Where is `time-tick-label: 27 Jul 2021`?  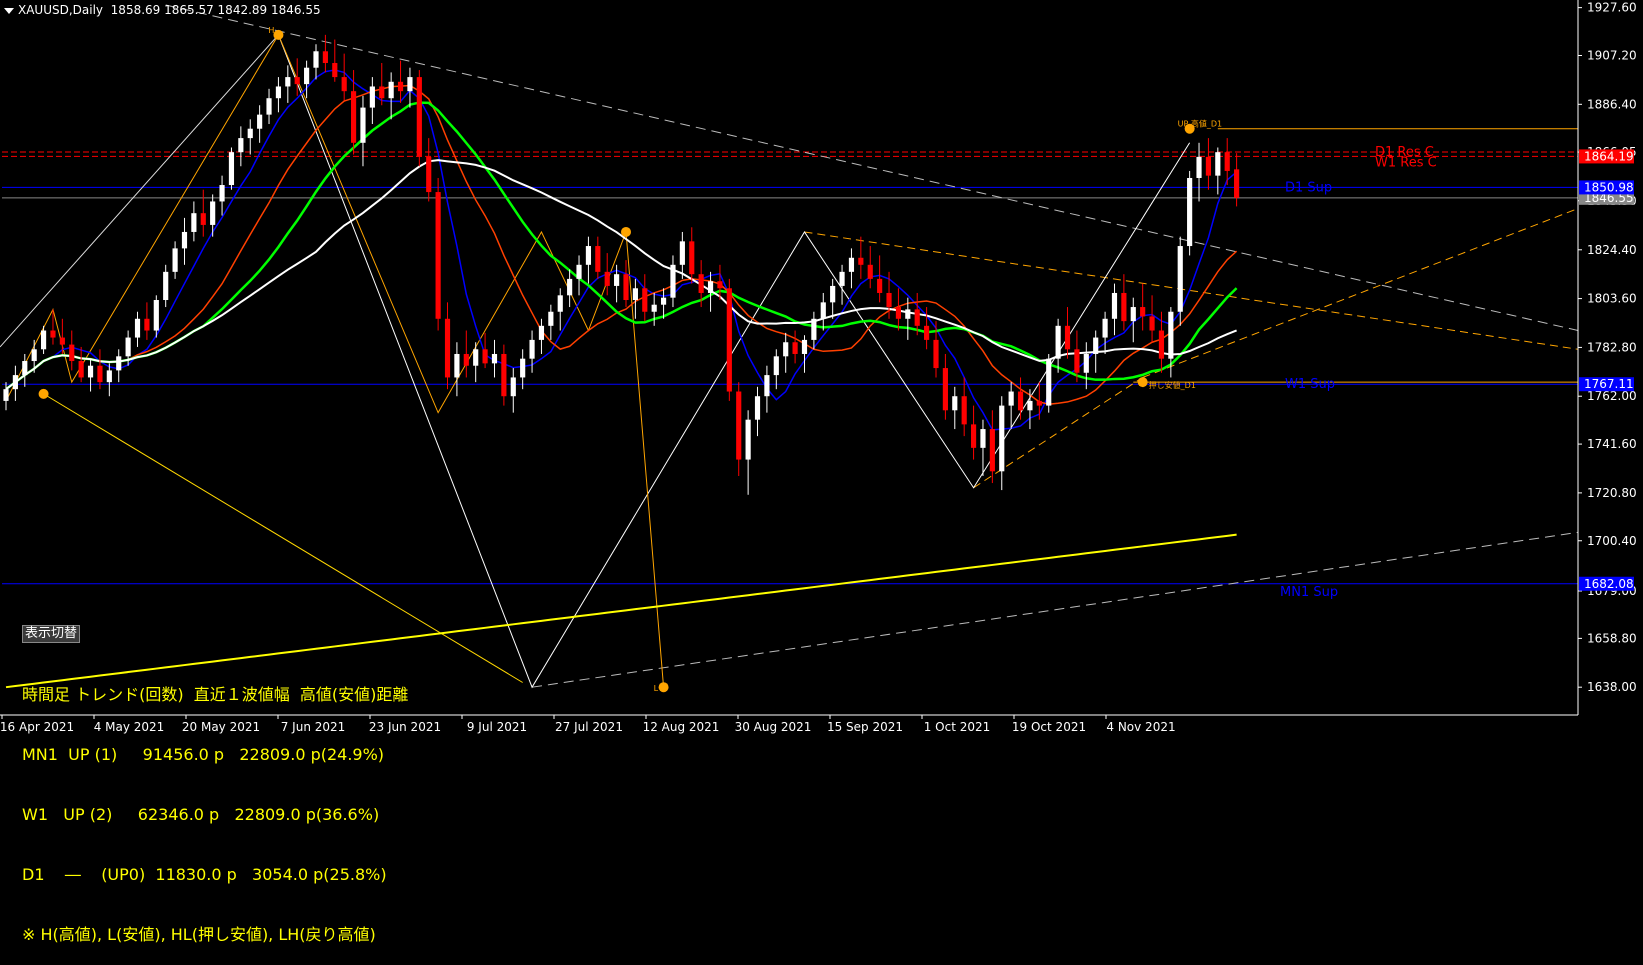 time-tick-label: 27 Jul 2021 is located at coordinates (589, 727).